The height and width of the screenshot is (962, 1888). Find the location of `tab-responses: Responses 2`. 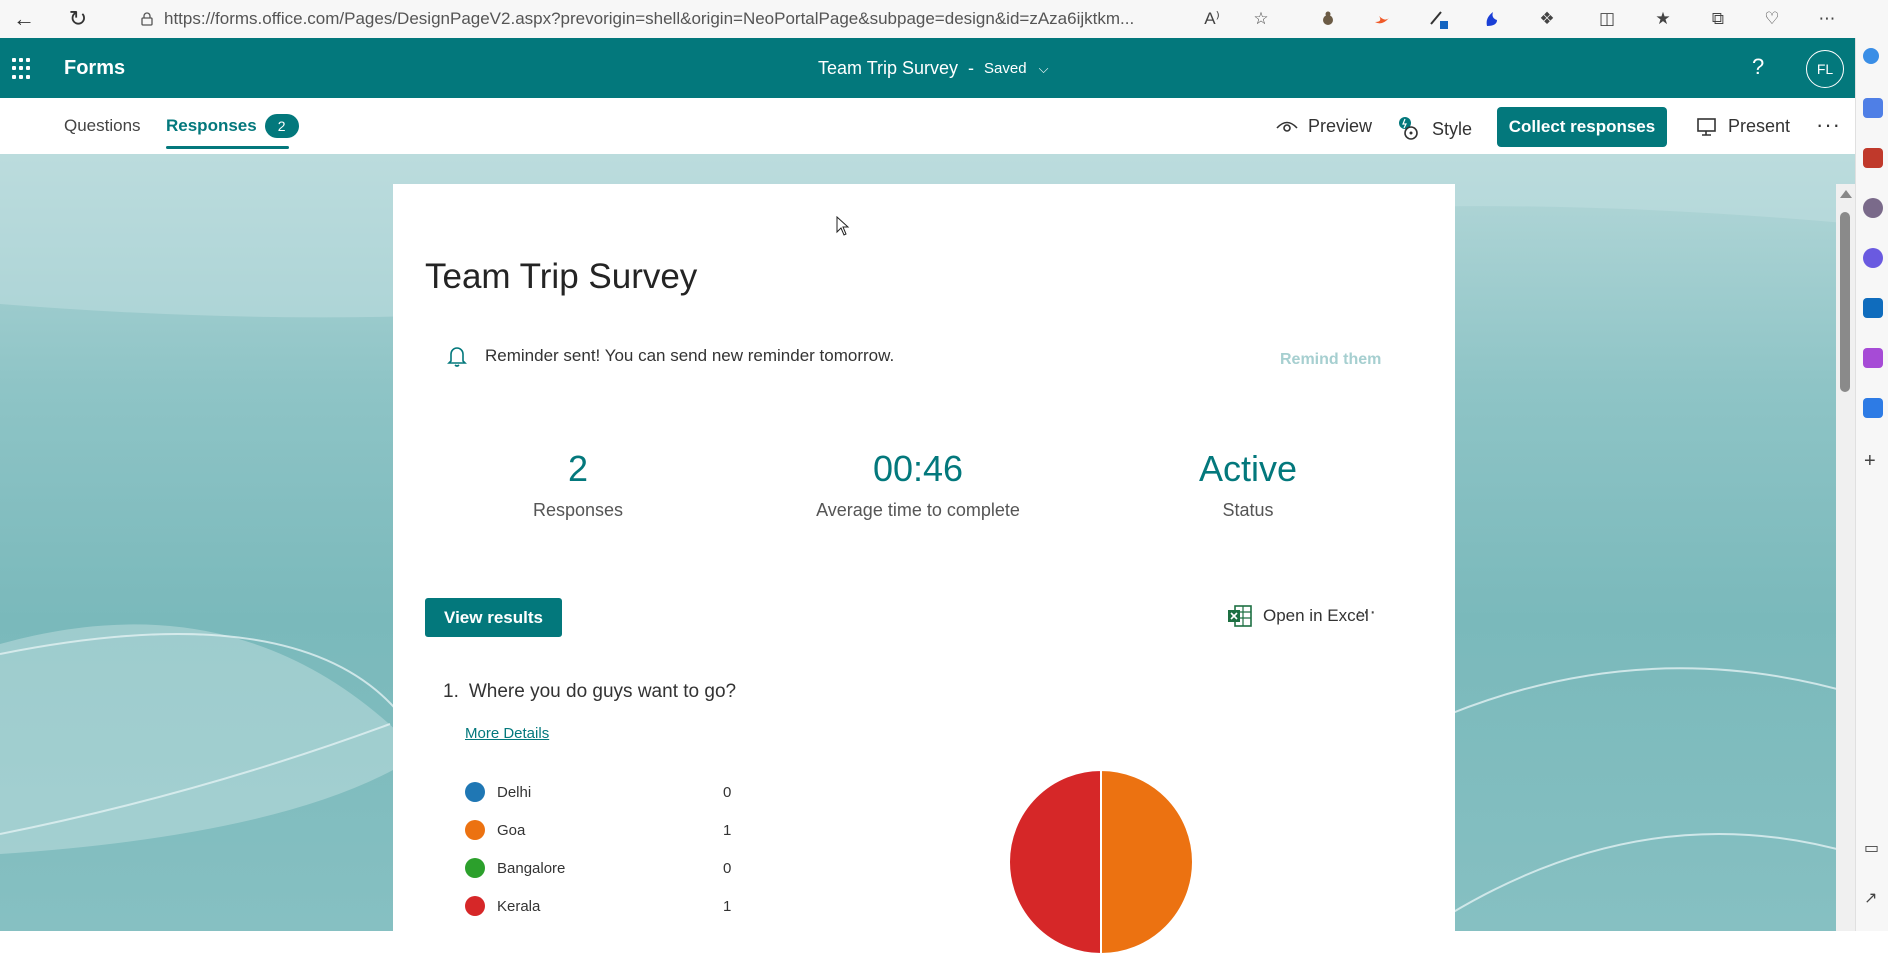

tab-responses: Responses 2 is located at coordinates (232, 126).